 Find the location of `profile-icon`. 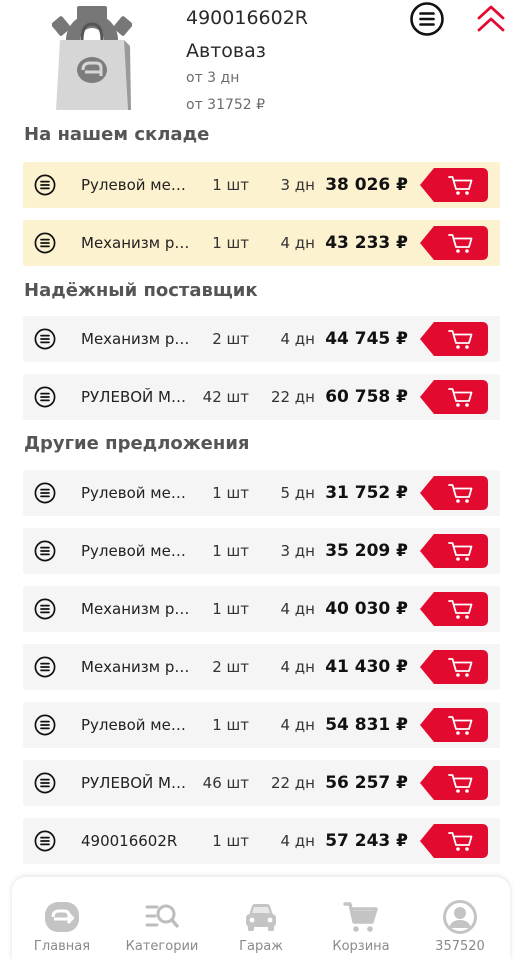

profile-icon is located at coordinates (460, 917).